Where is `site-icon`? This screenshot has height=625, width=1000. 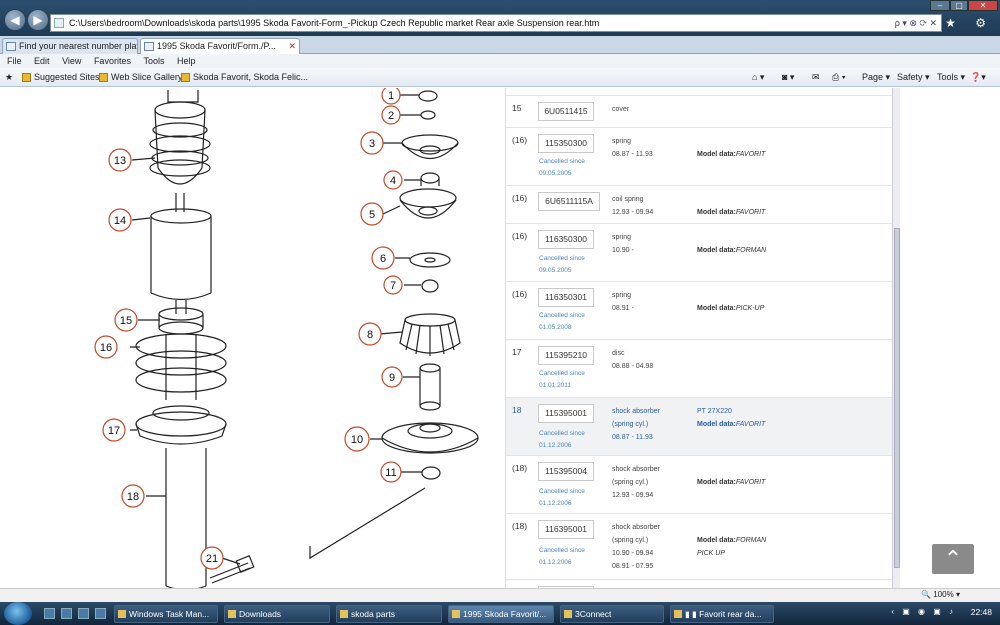
site-icon is located at coordinates (185, 77).